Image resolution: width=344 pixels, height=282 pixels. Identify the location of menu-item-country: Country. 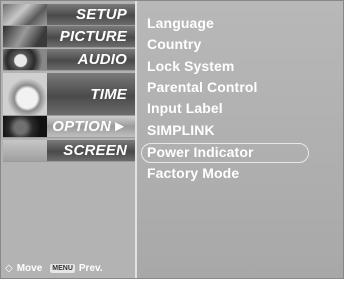
(174, 44).